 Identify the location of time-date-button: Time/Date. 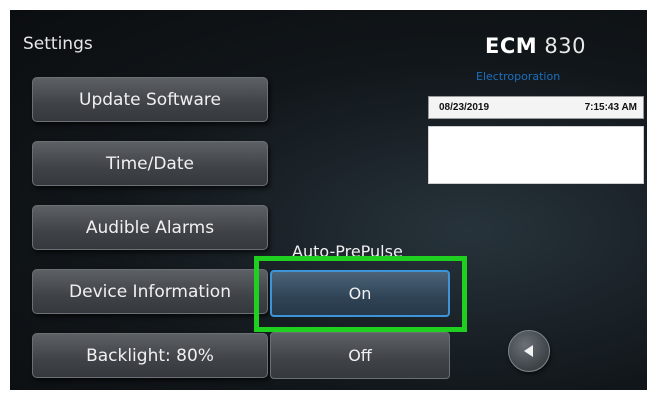
(150, 163).